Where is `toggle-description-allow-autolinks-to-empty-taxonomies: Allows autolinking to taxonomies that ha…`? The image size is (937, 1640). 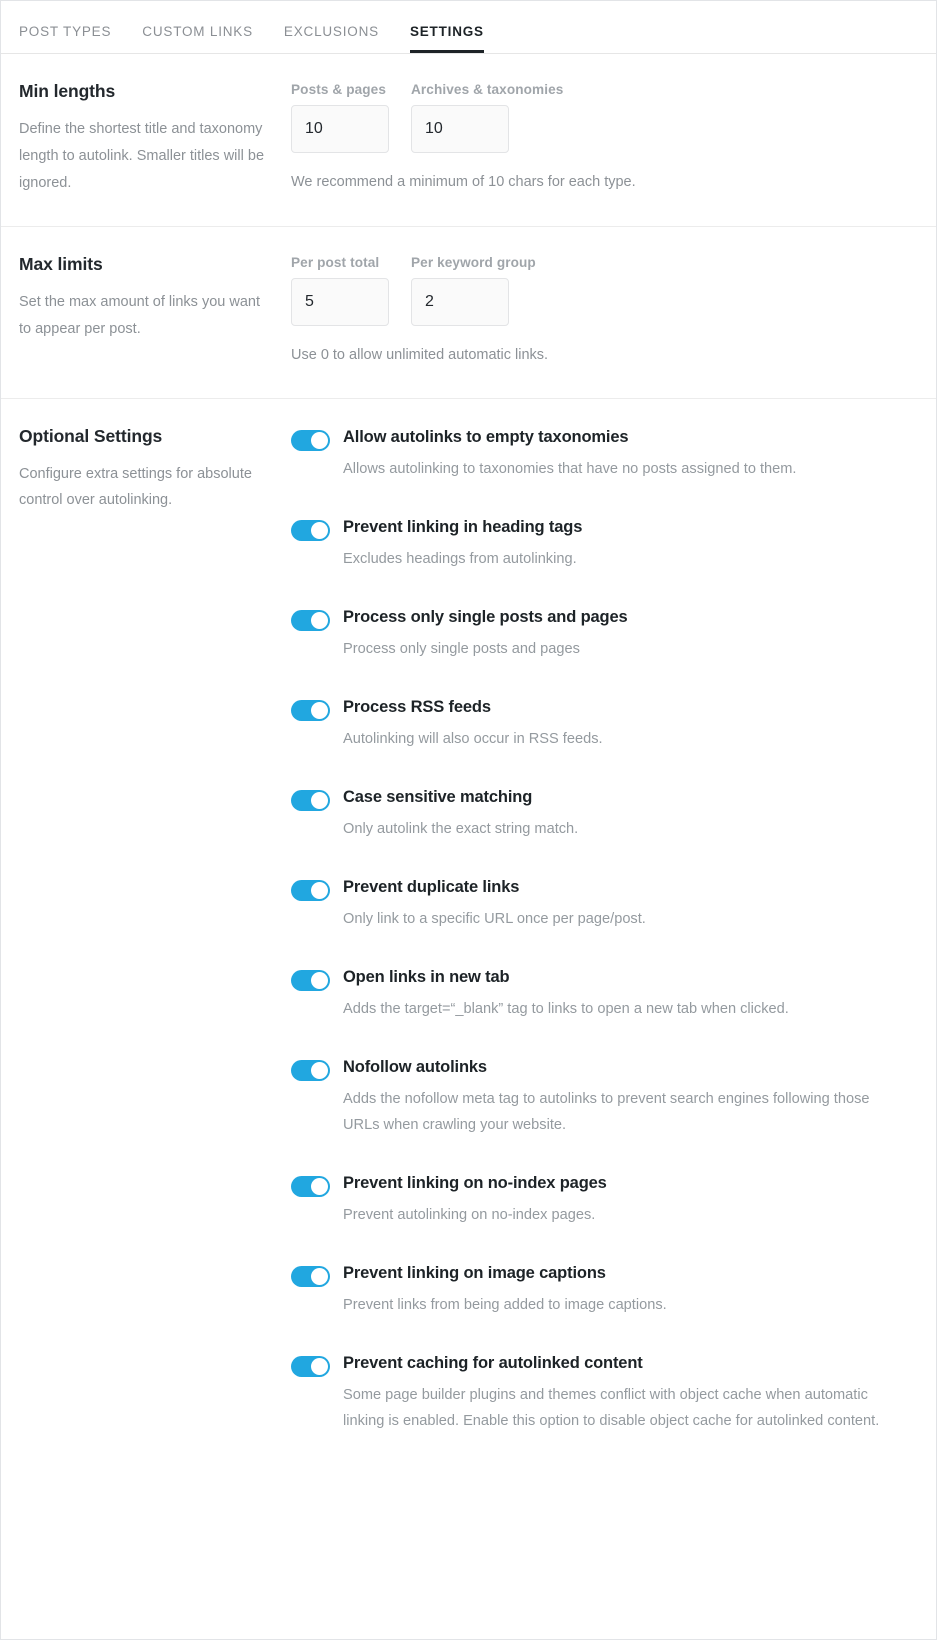 toggle-description-allow-autolinks-to-empty-taxonomies: Allows autolinking to taxonomies that ha… is located at coordinates (570, 468).